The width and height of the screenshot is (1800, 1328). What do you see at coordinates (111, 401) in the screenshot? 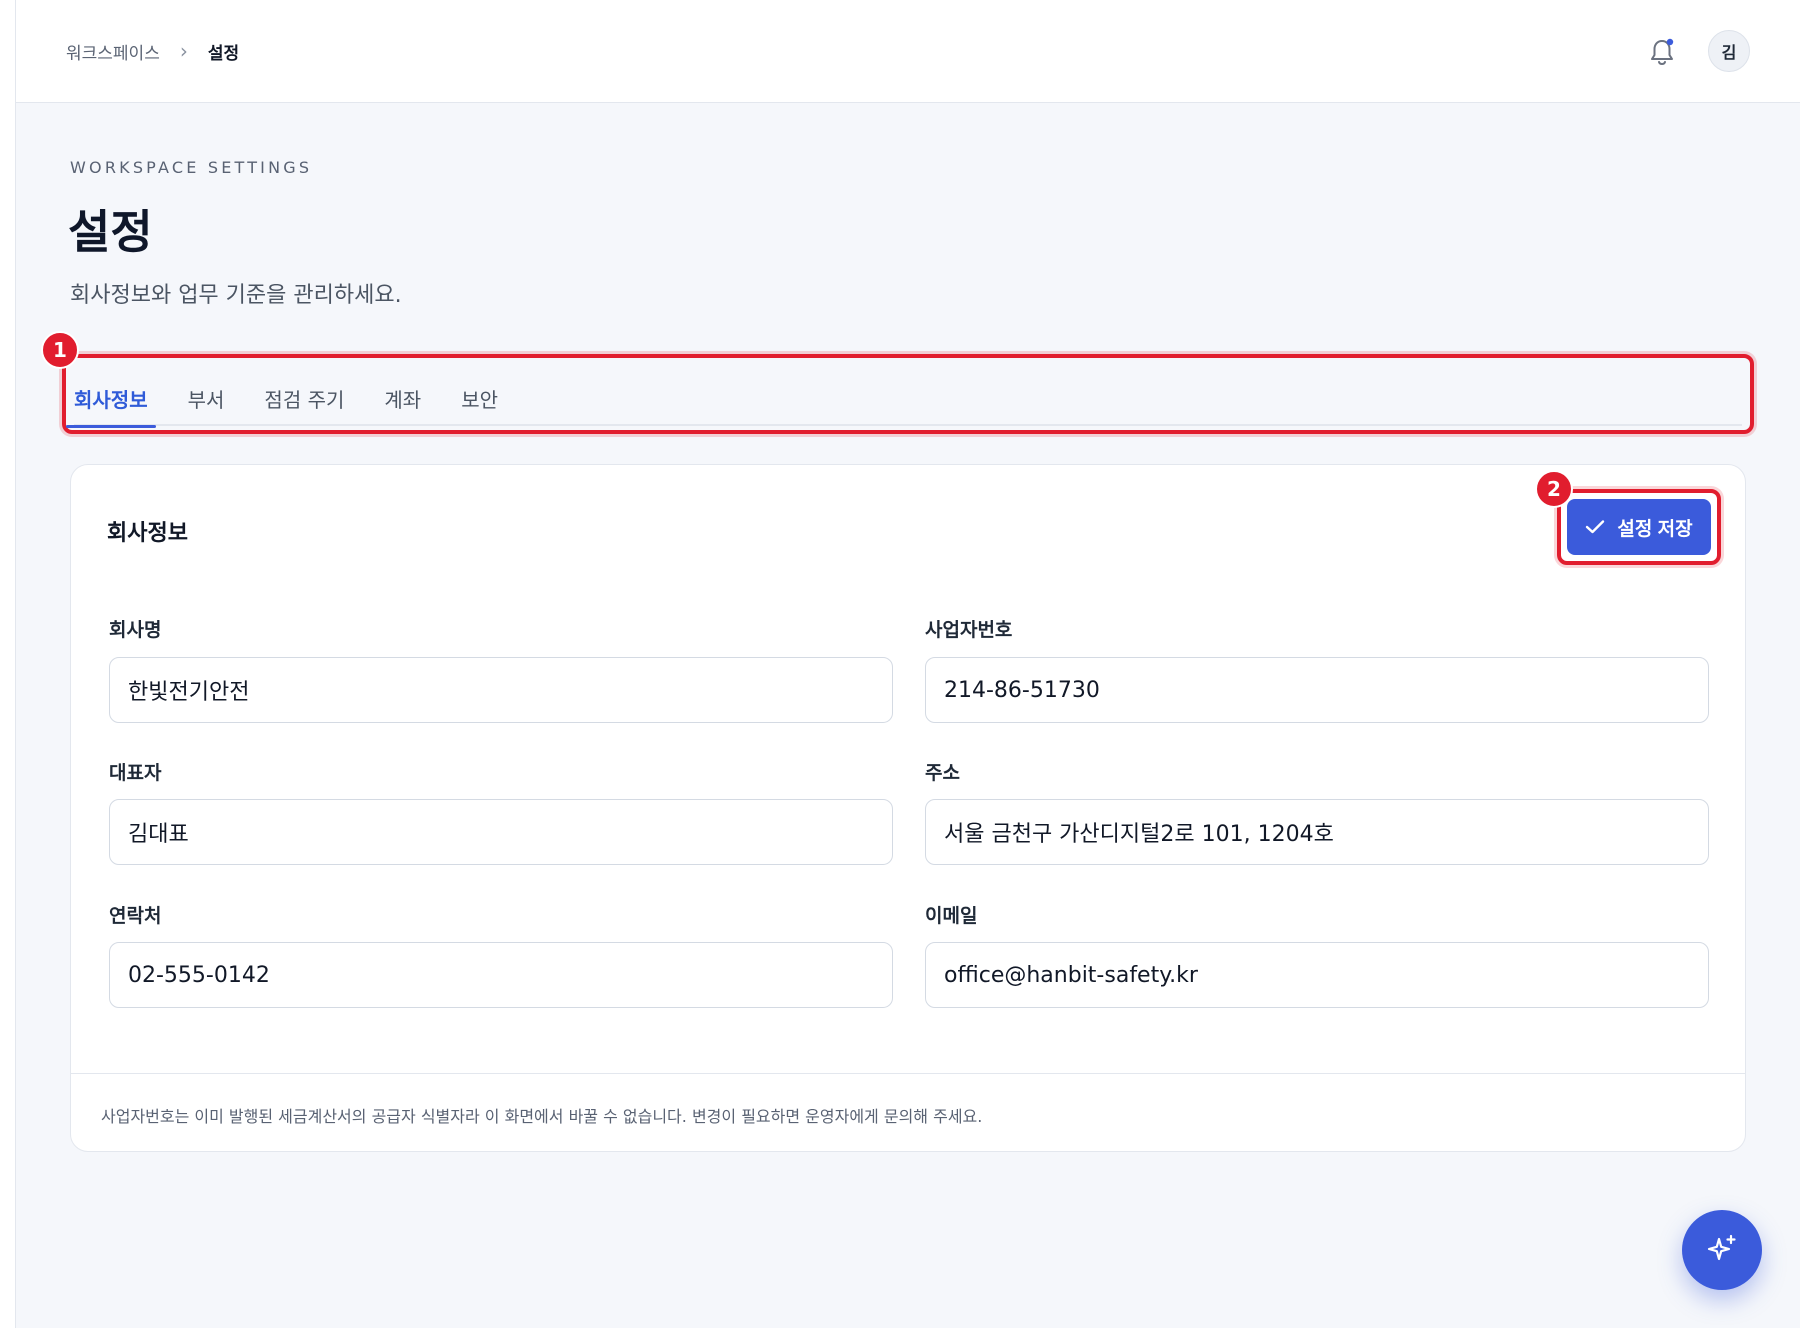
I see `tab-company-info: 회사정보` at bounding box center [111, 401].